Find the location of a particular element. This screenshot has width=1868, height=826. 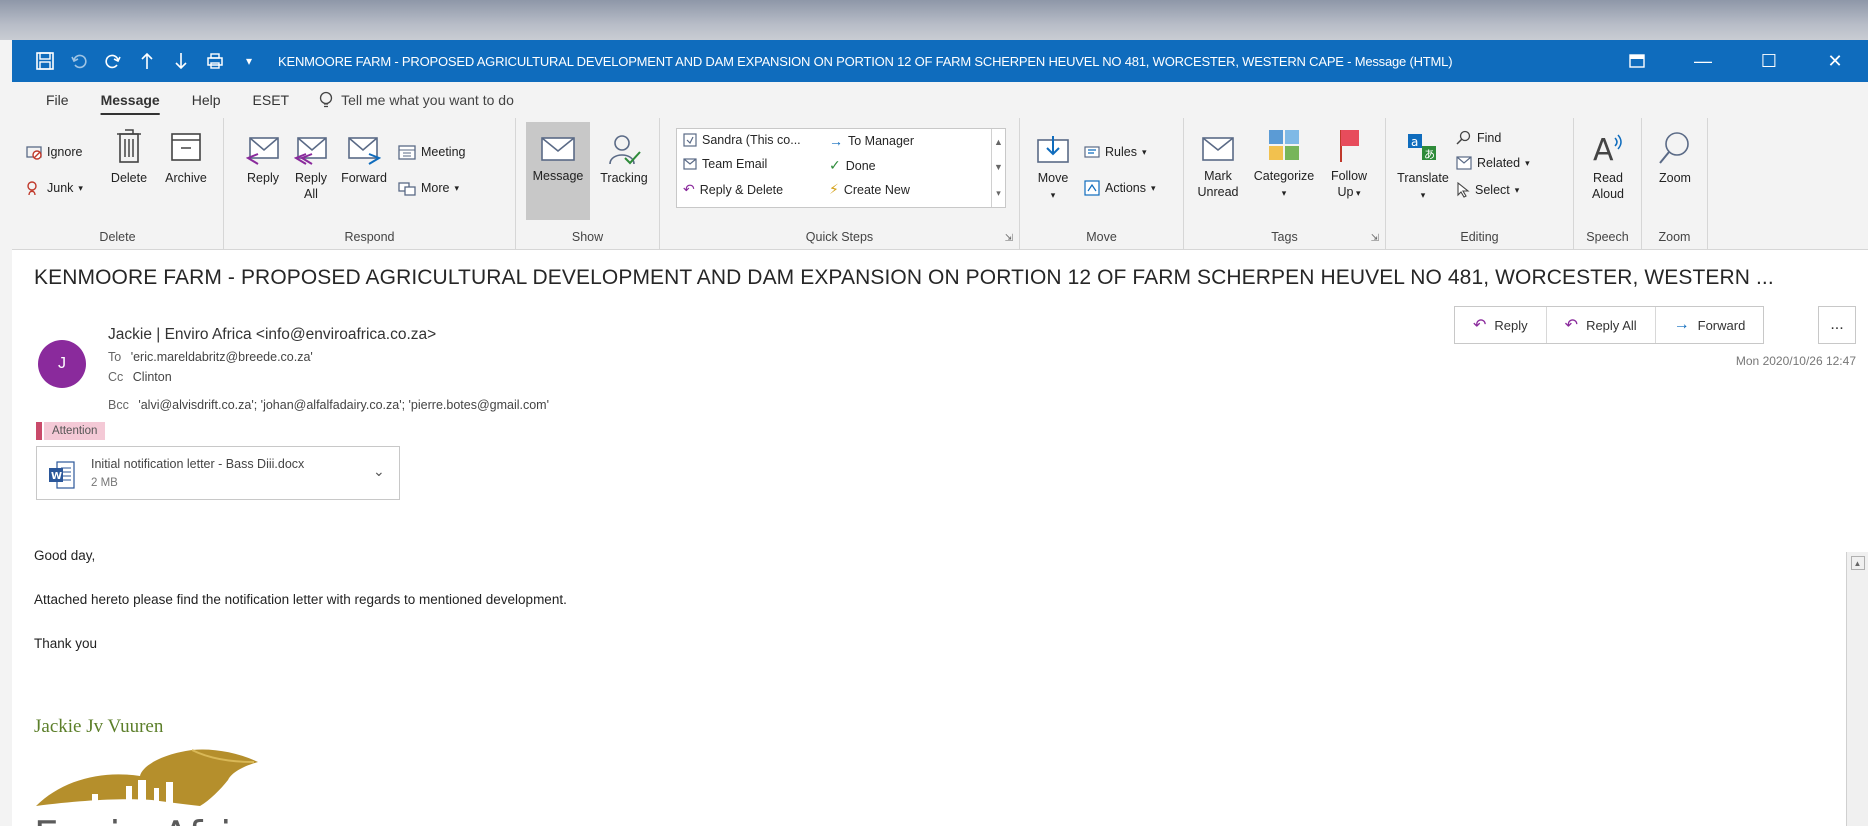

customize-toolbar-icon: ▾ is located at coordinates (249, 61).